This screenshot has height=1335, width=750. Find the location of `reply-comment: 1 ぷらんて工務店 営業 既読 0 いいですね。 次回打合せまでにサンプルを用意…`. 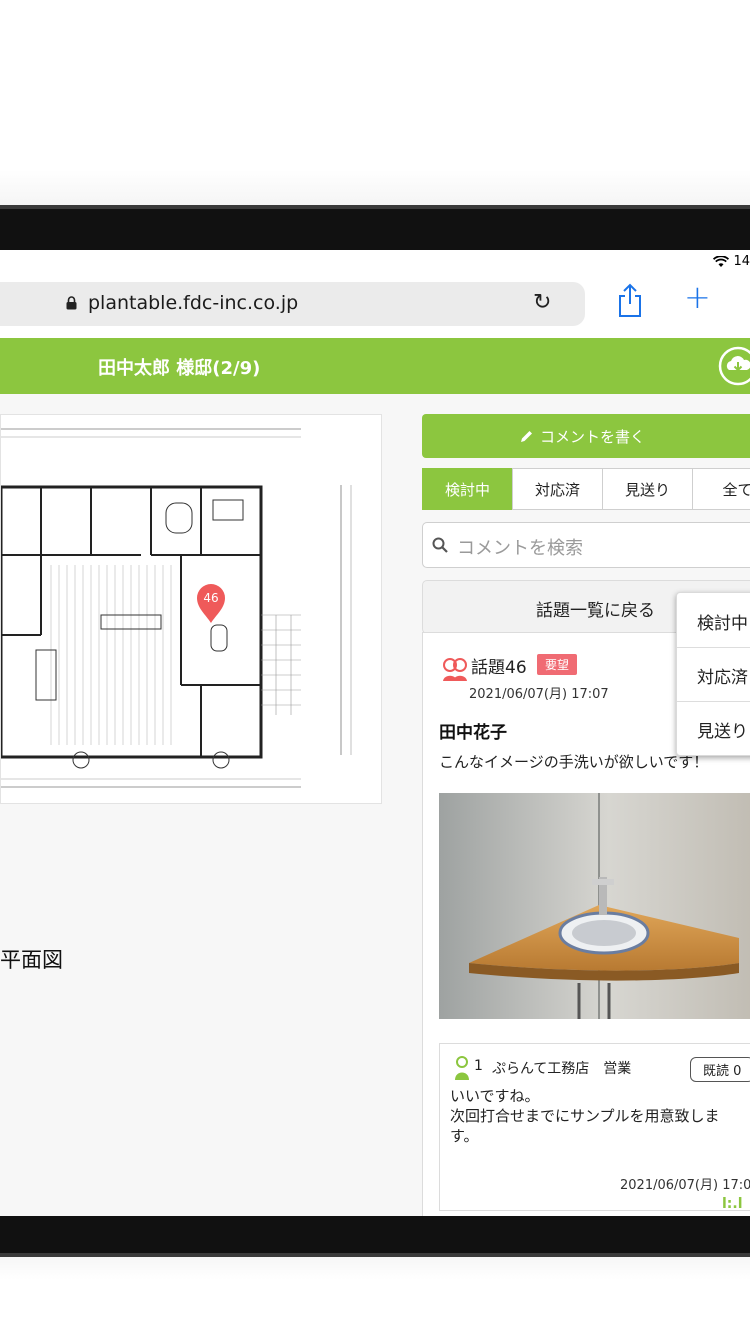

reply-comment: 1 ぷらんて工務店 営業 既読 0 いいですね。 次回打合せまでにサンプルを用意… is located at coordinates (594, 1127).